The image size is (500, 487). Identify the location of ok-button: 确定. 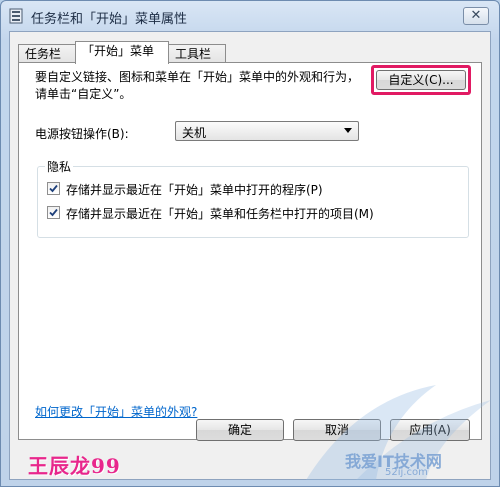
(240, 430).